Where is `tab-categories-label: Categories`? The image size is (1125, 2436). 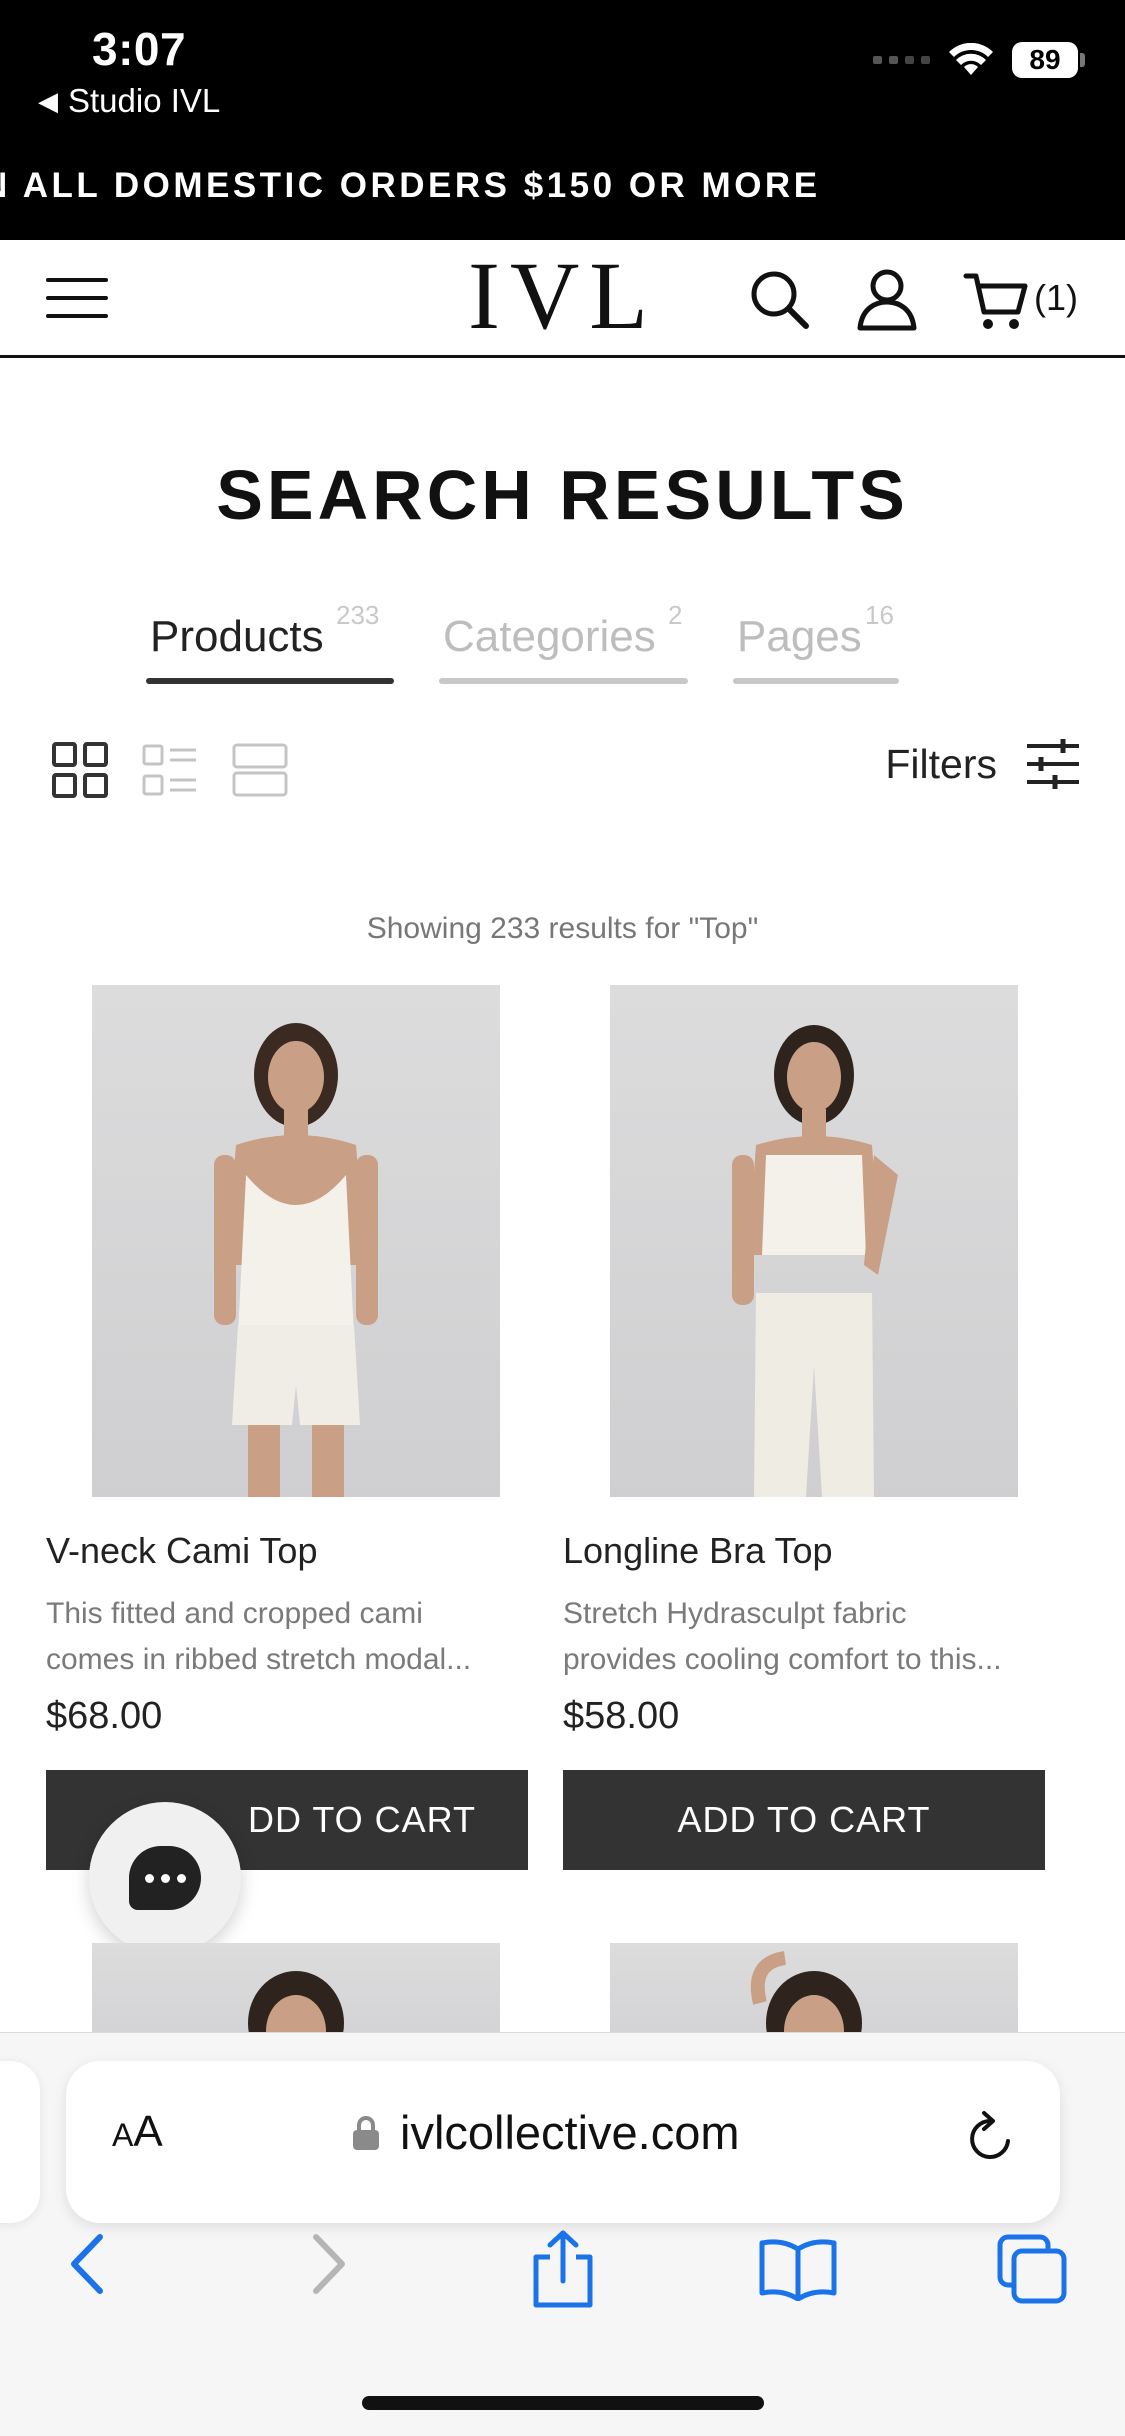 tab-categories-label: Categories is located at coordinates (549, 636).